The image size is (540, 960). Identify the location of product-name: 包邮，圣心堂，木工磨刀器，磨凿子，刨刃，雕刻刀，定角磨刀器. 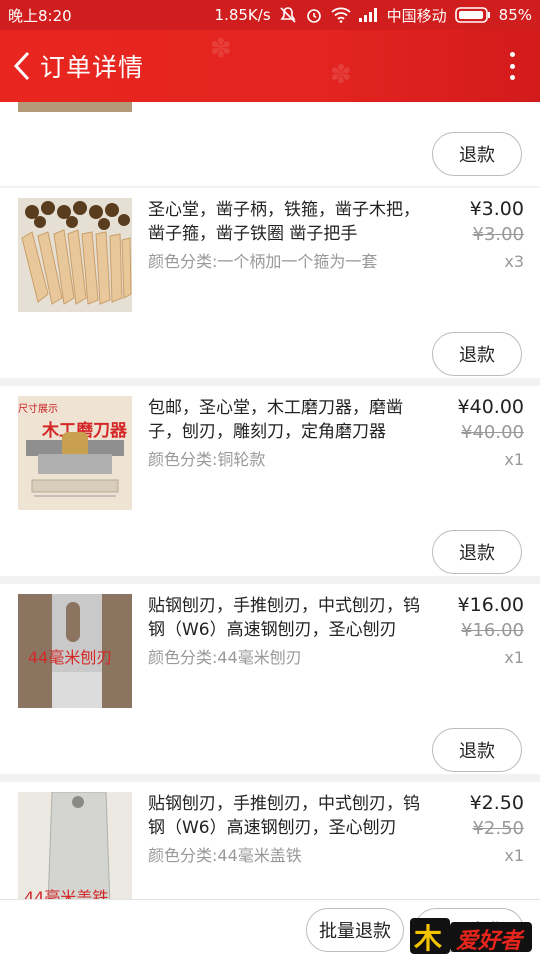
(275, 420).